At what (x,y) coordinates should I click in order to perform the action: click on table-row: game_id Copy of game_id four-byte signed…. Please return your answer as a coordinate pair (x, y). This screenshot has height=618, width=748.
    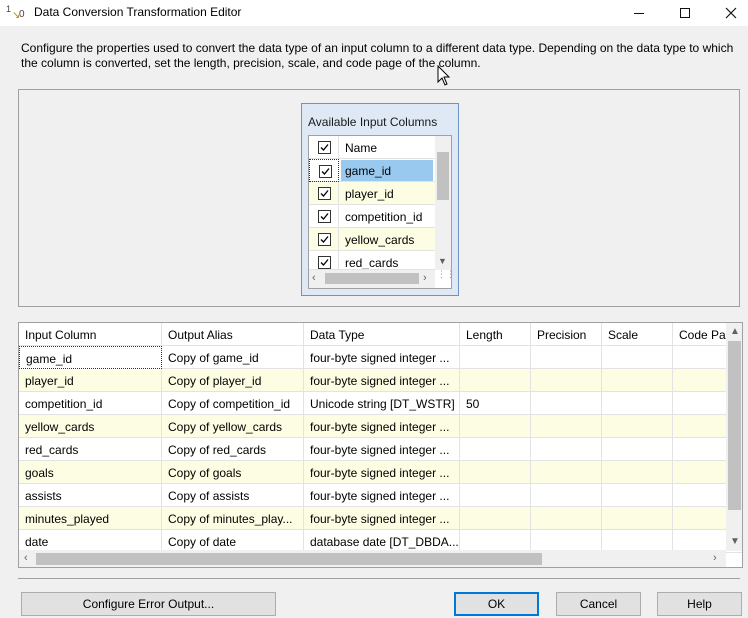
    Looking at the image, I should click on (380, 357).